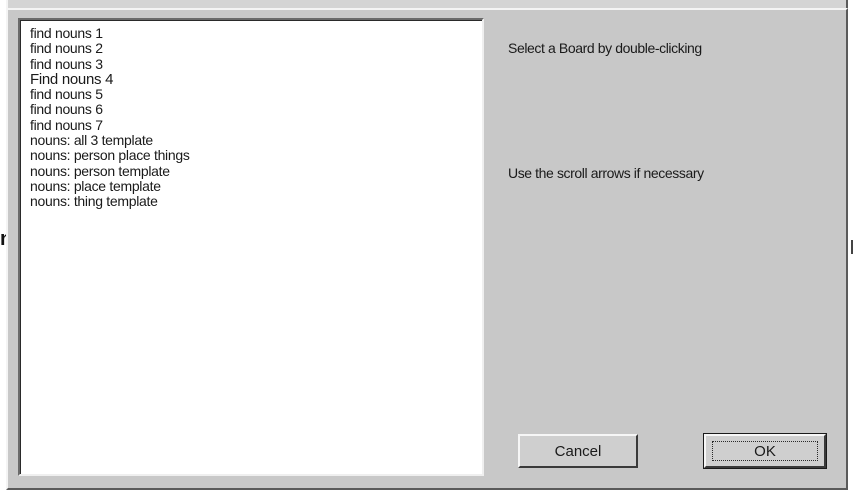 The image size is (859, 500). What do you see at coordinates (256, 140) in the screenshot?
I see `board-list-item: nouns: all 3 template` at bounding box center [256, 140].